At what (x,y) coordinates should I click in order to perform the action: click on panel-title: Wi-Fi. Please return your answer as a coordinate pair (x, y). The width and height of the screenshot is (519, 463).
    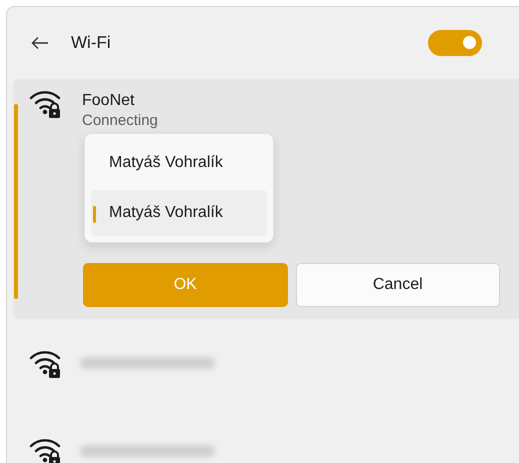
    Looking at the image, I should click on (91, 43).